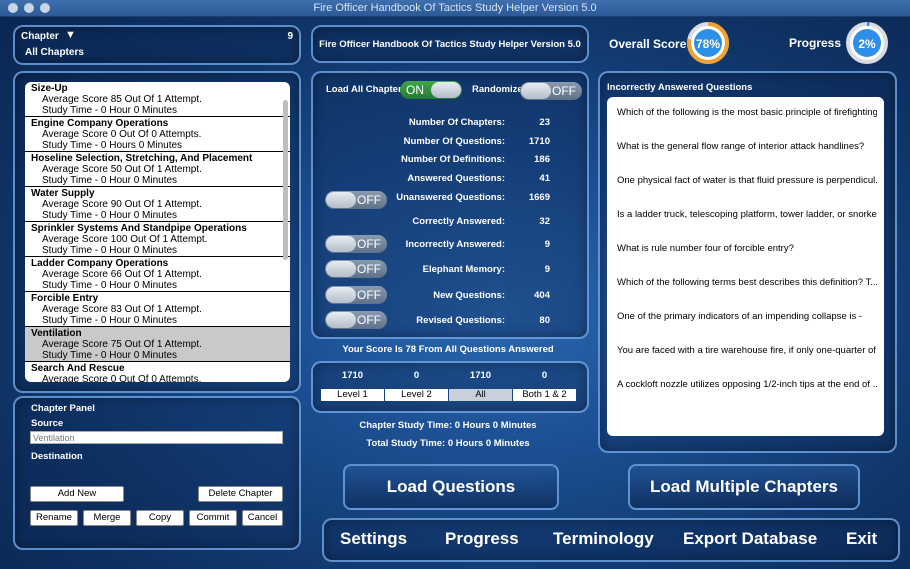 This screenshot has height=569, width=910. Describe the element at coordinates (448, 425) in the screenshot. I see `chapter-study-time: Chapter Study Time: 0 Hours 0 Minutes` at that location.